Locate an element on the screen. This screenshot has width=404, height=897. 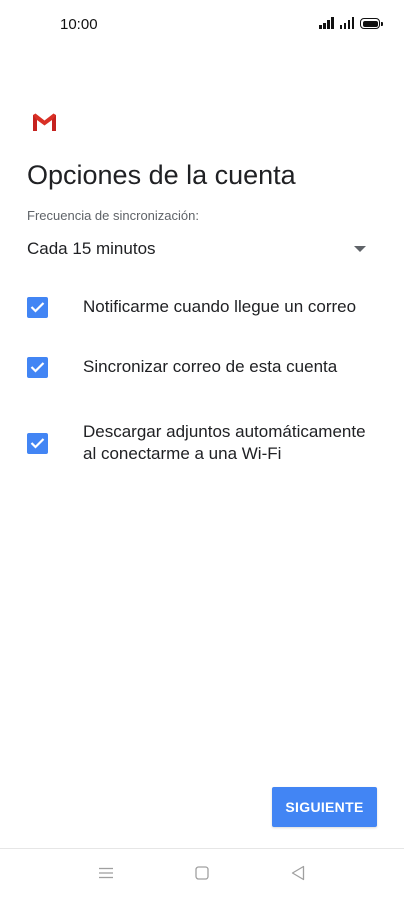
sync-mail-checkbox is located at coordinates (37, 367).